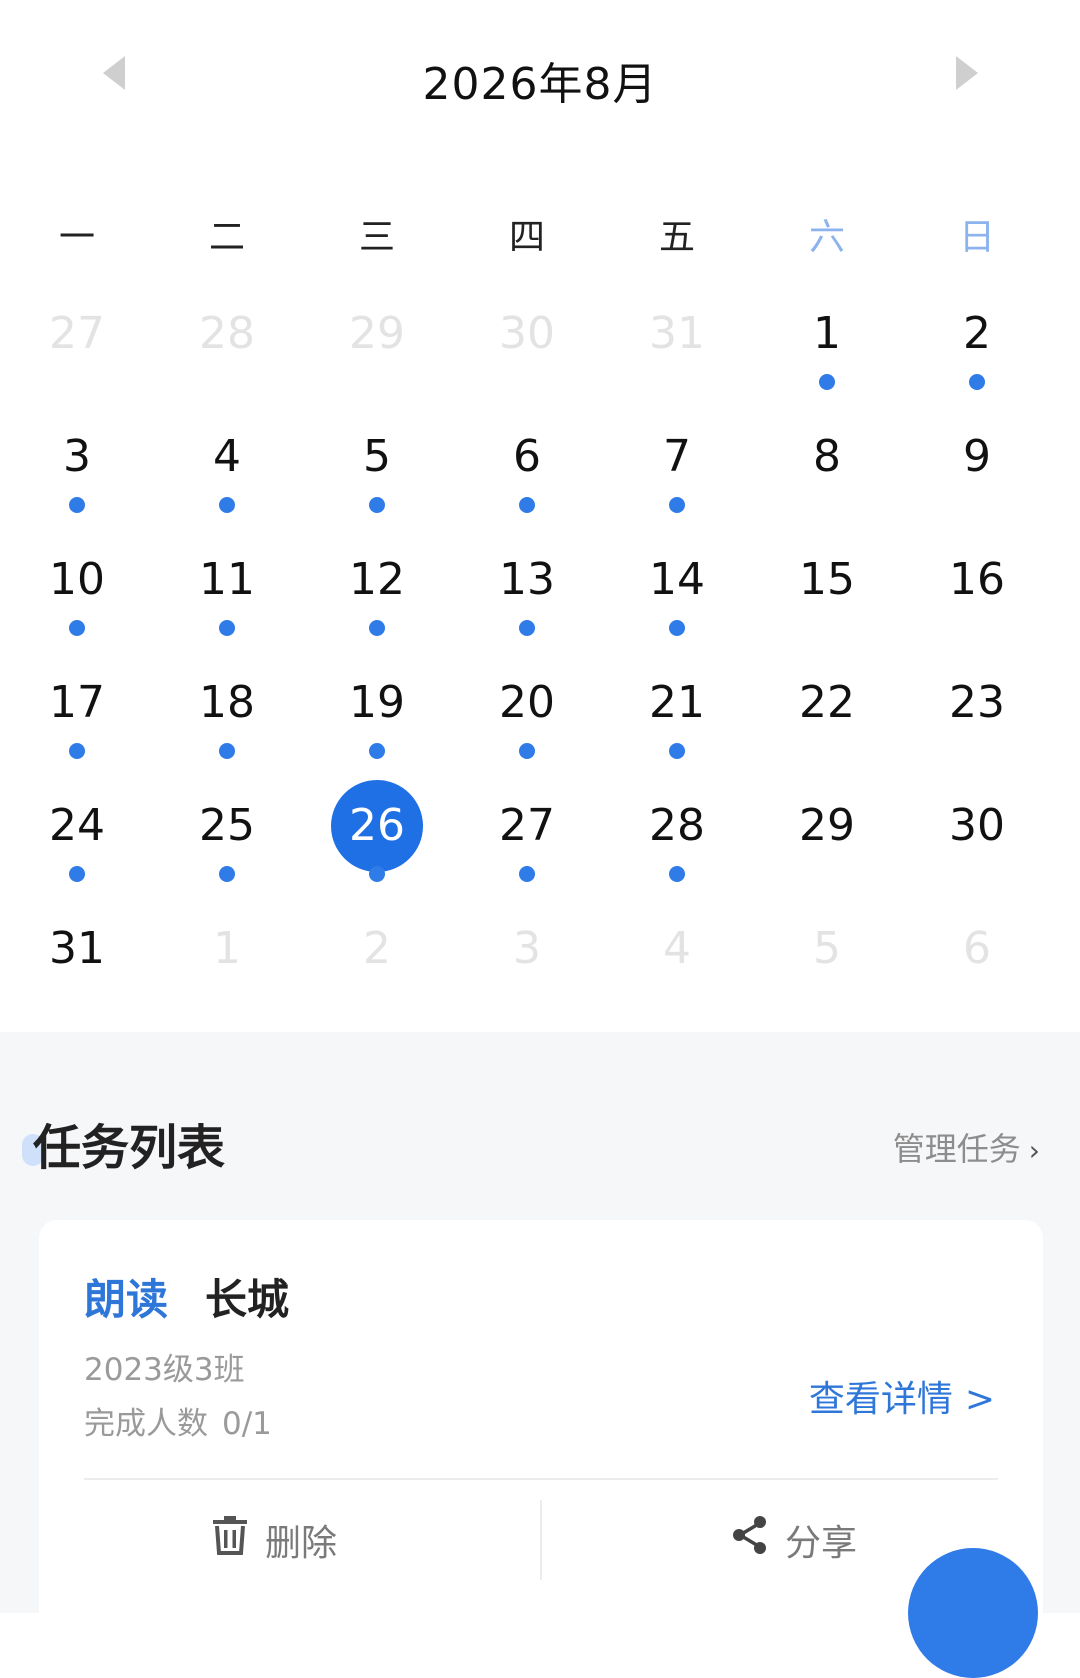  What do you see at coordinates (677, 476) in the screenshot?
I see `day-cell: 7` at bounding box center [677, 476].